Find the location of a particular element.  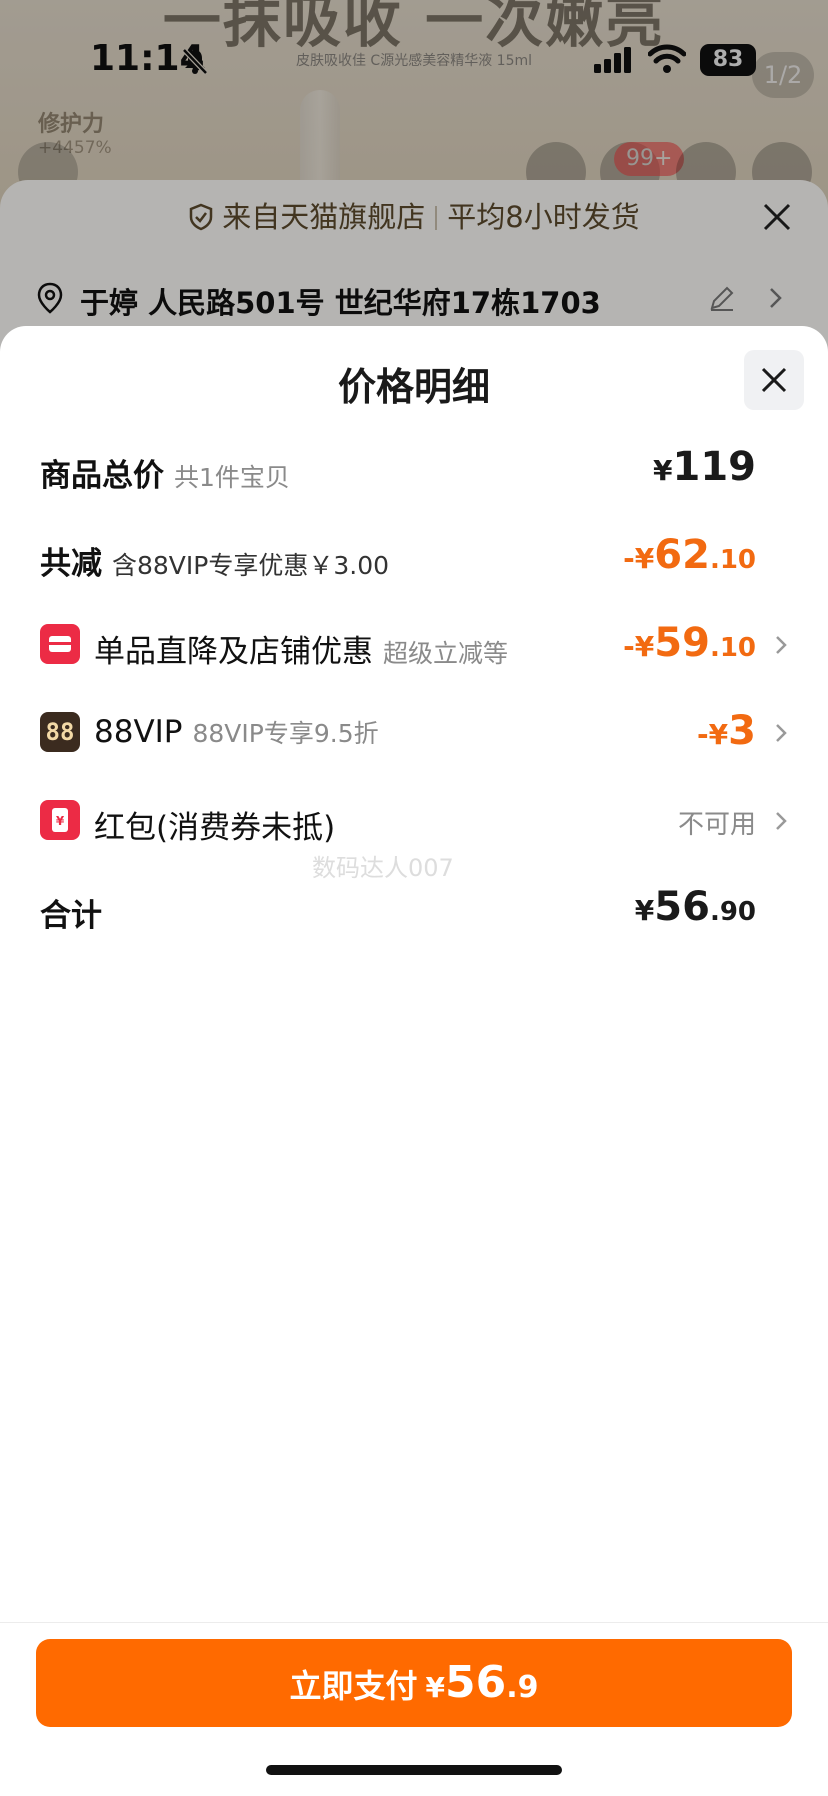

goods-total-label: 商品总价 is located at coordinates (102, 476).